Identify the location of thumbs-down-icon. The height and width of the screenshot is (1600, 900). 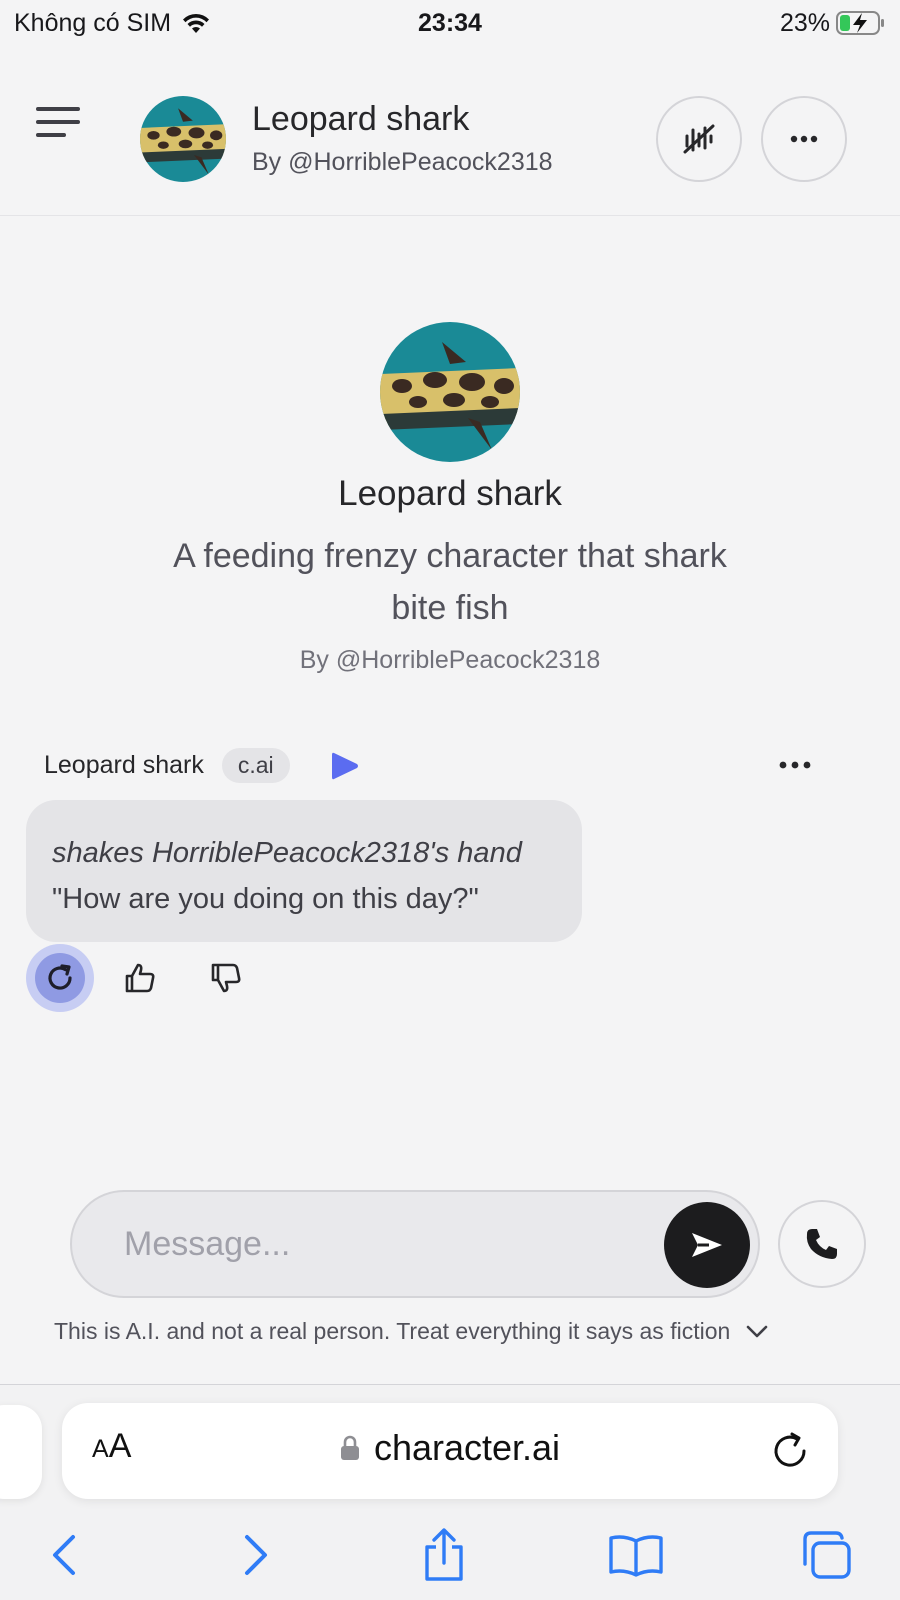
(226, 978).